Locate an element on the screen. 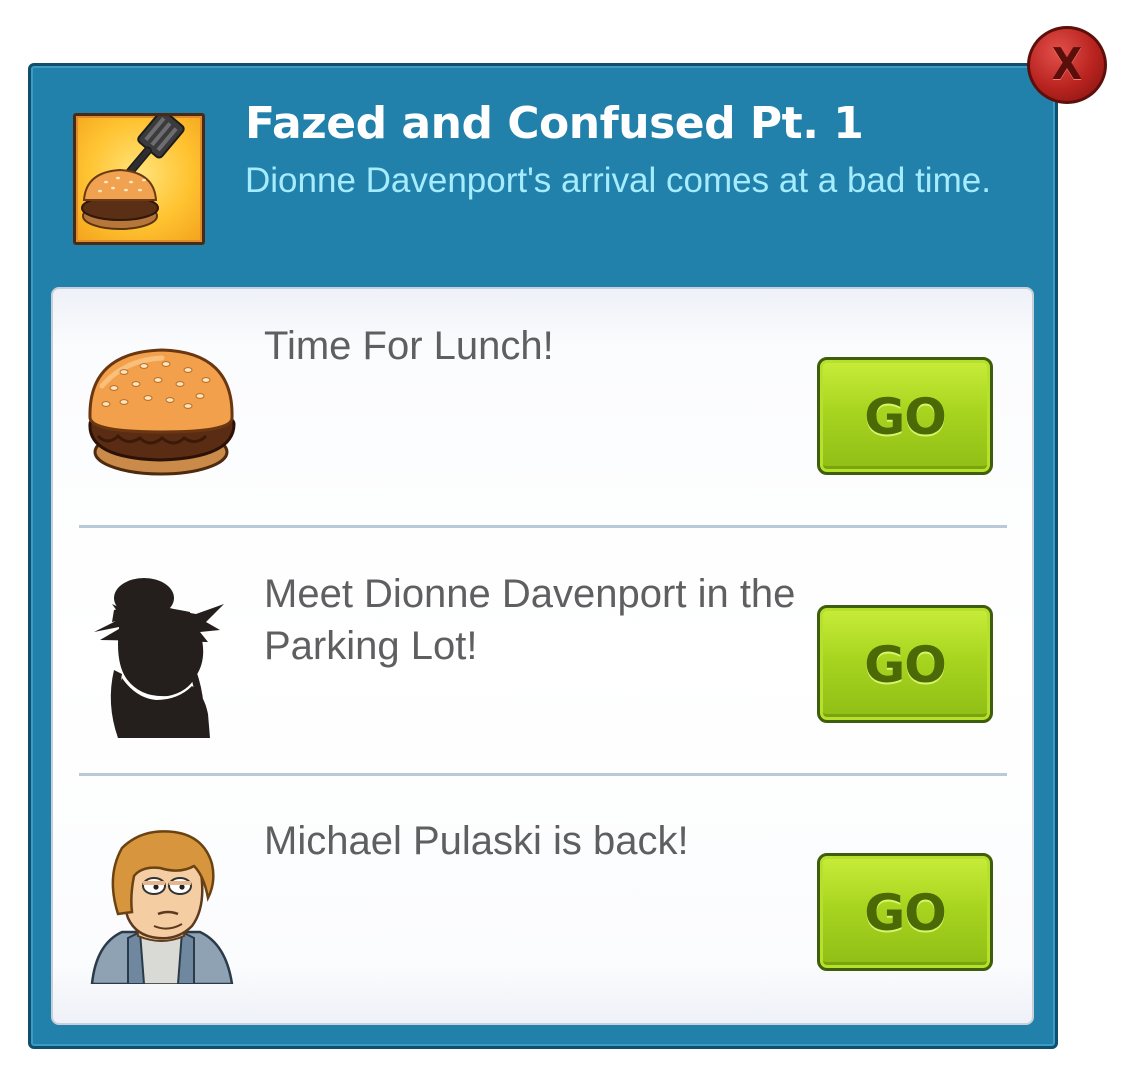 The image size is (1130, 1070). character-silhouette is located at coordinates (159, 658).